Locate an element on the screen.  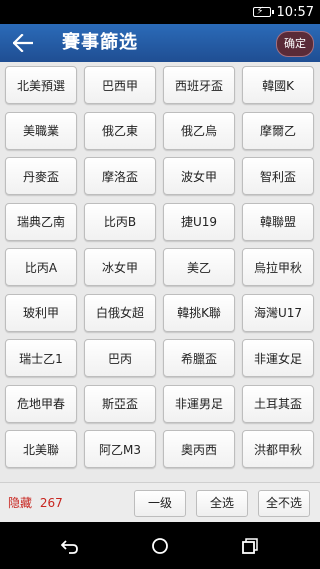
league-button: 比丙B is located at coordinates (120, 221).